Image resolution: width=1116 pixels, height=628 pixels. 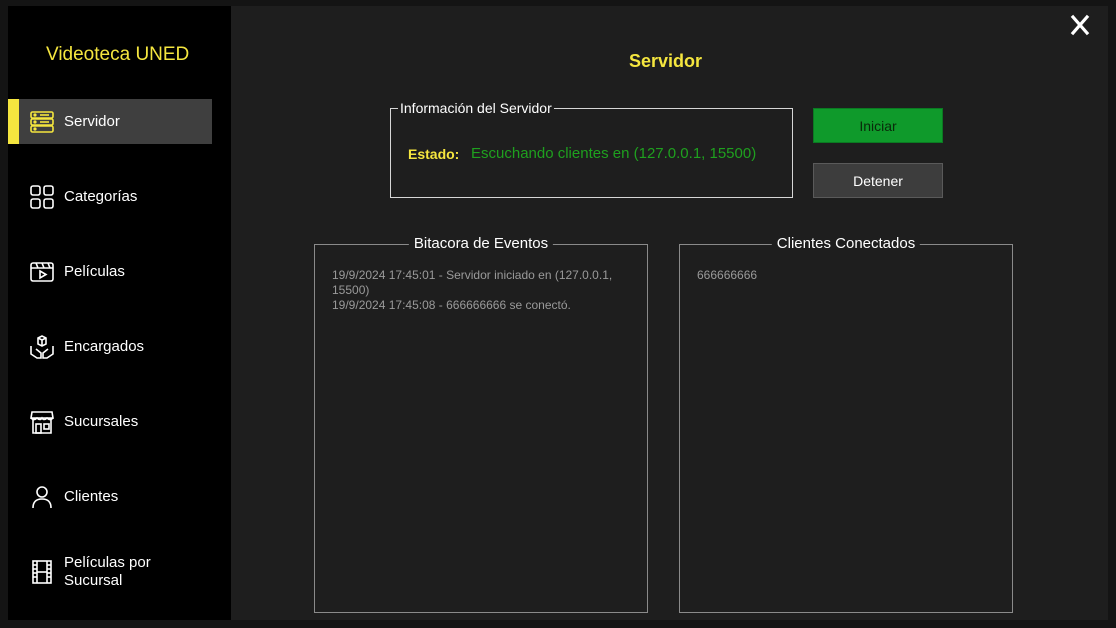 I want to click on sidebar-item-peliculas: Películas, so click(x=110, y=271).